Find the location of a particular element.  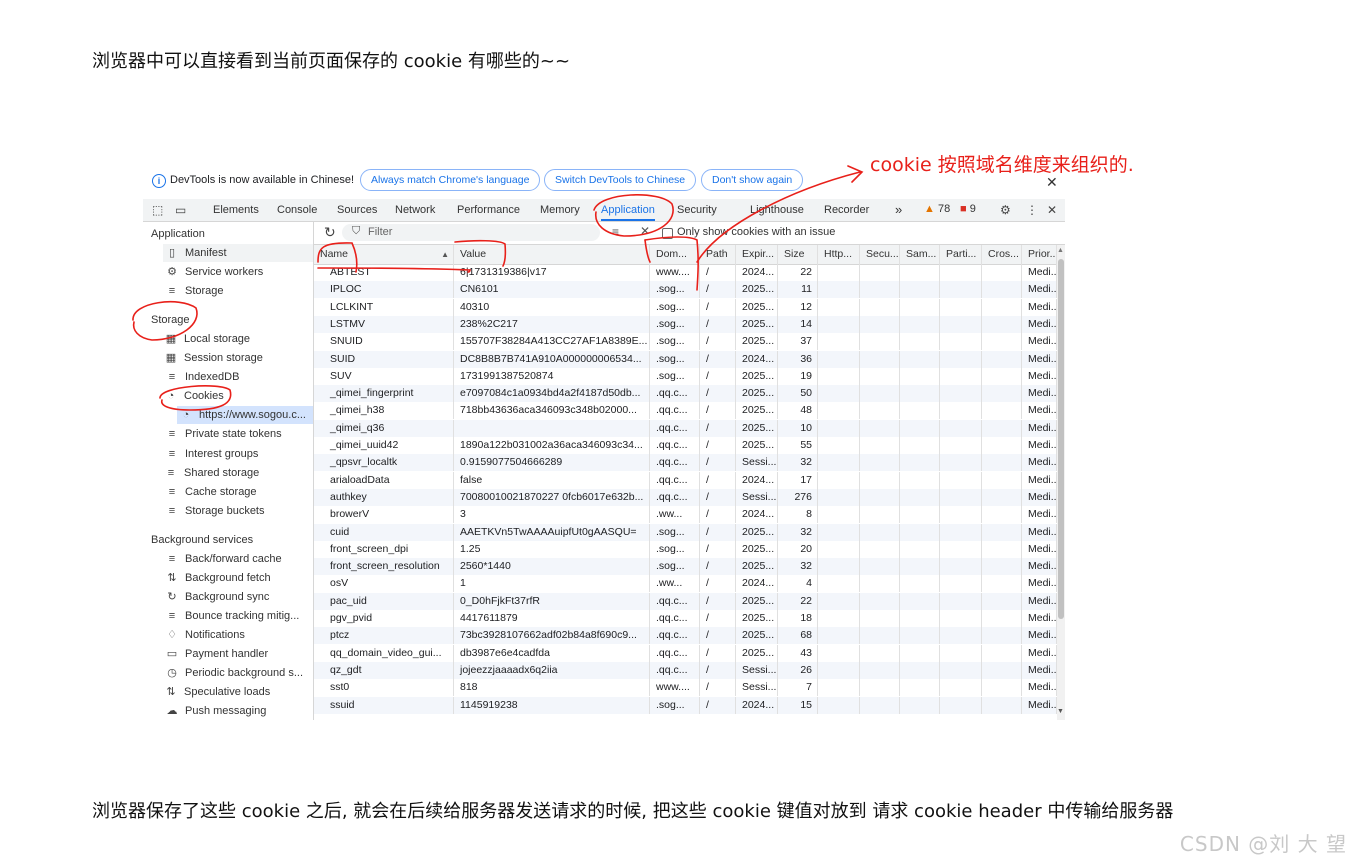

table-scrollbar: ▲ ▼ is located at coordinates (1061, 482).